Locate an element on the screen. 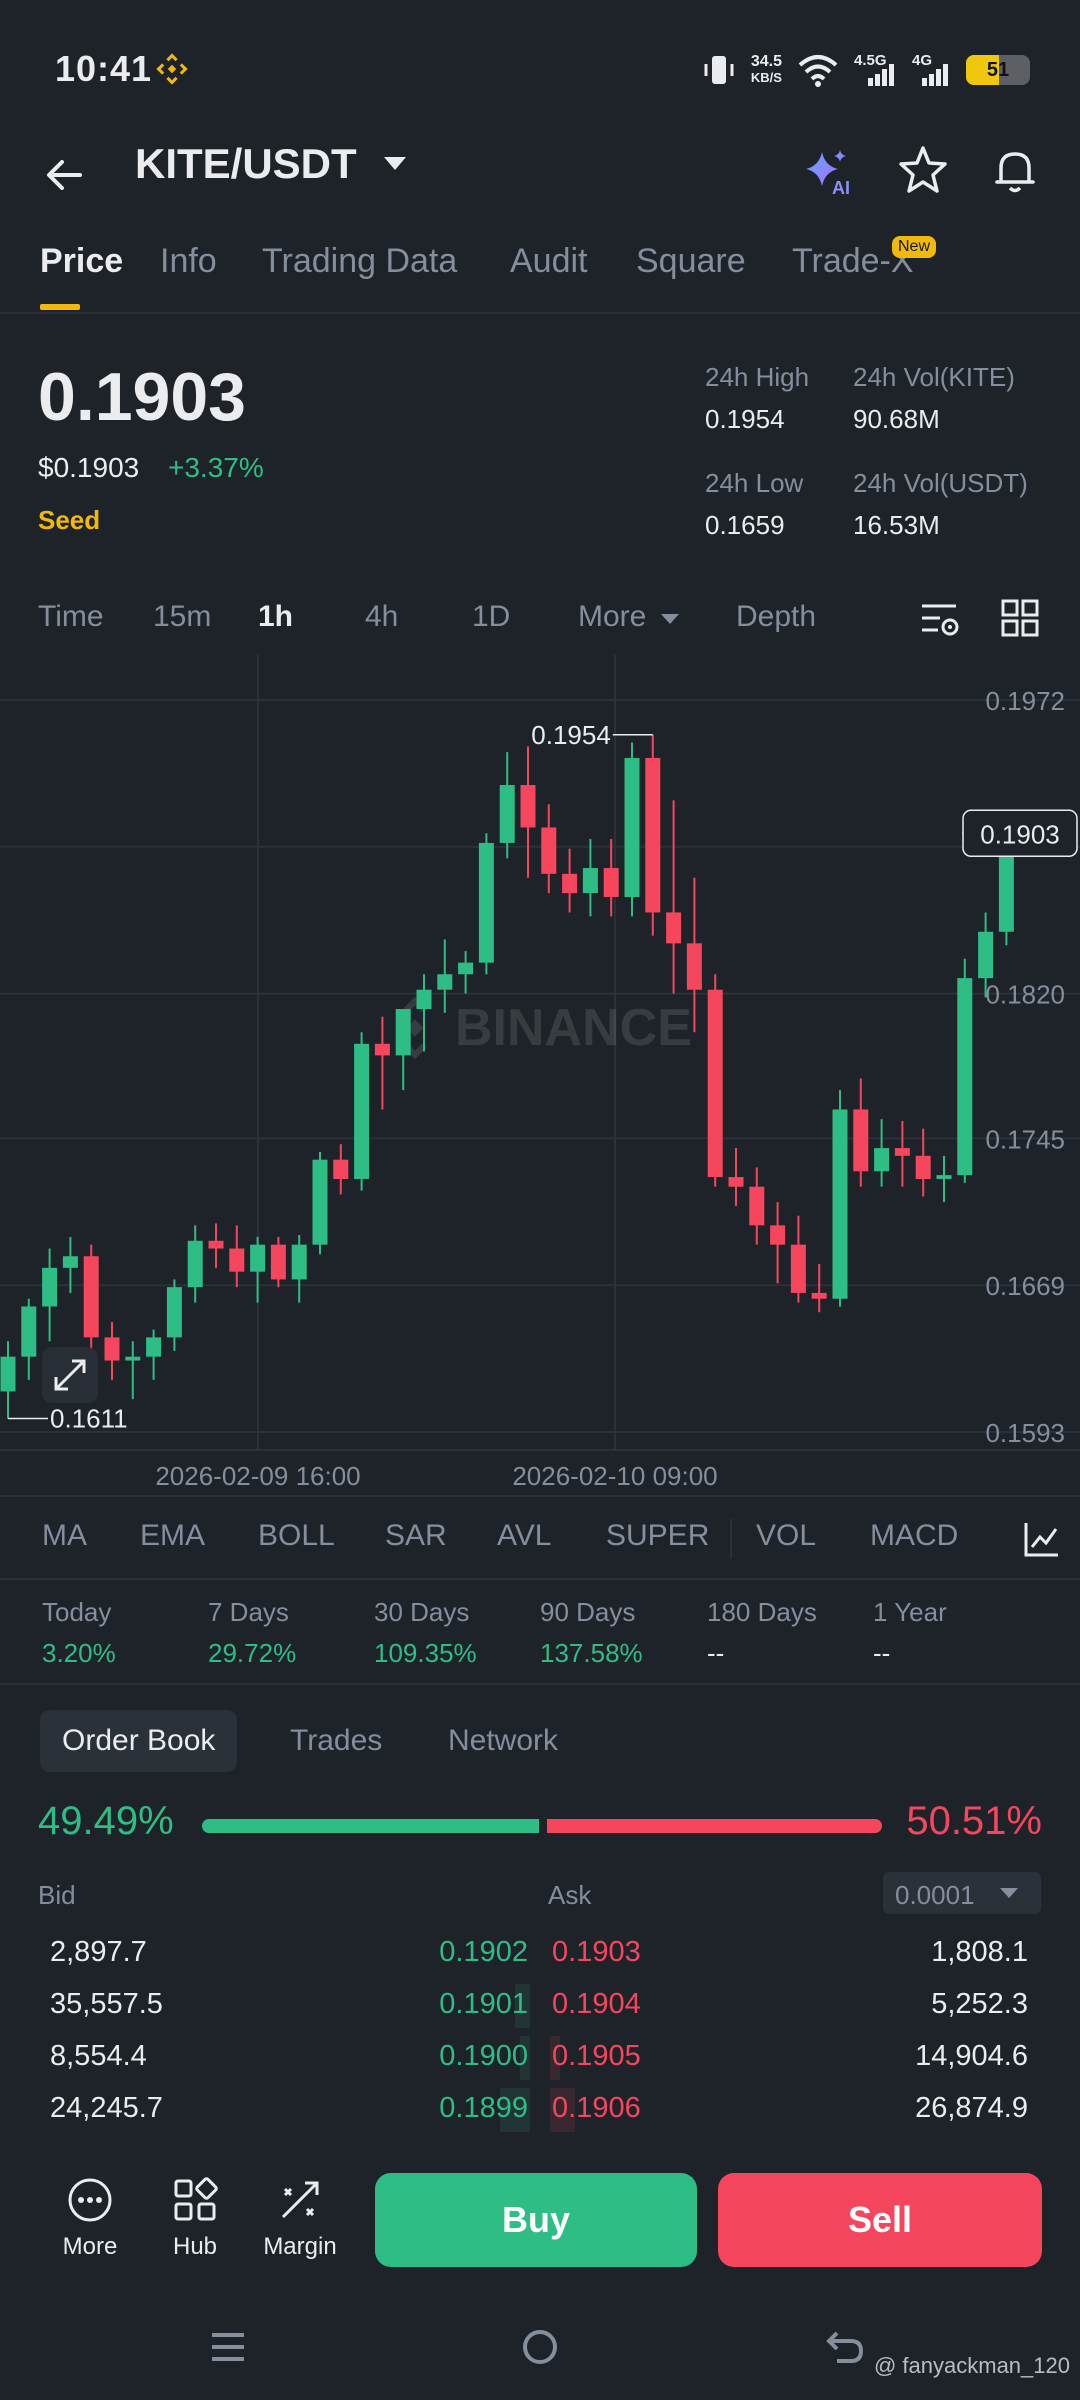 This screenshot has width=1080, height=2400. ai-assistant-button: AI is located at coordinates (830, 174).